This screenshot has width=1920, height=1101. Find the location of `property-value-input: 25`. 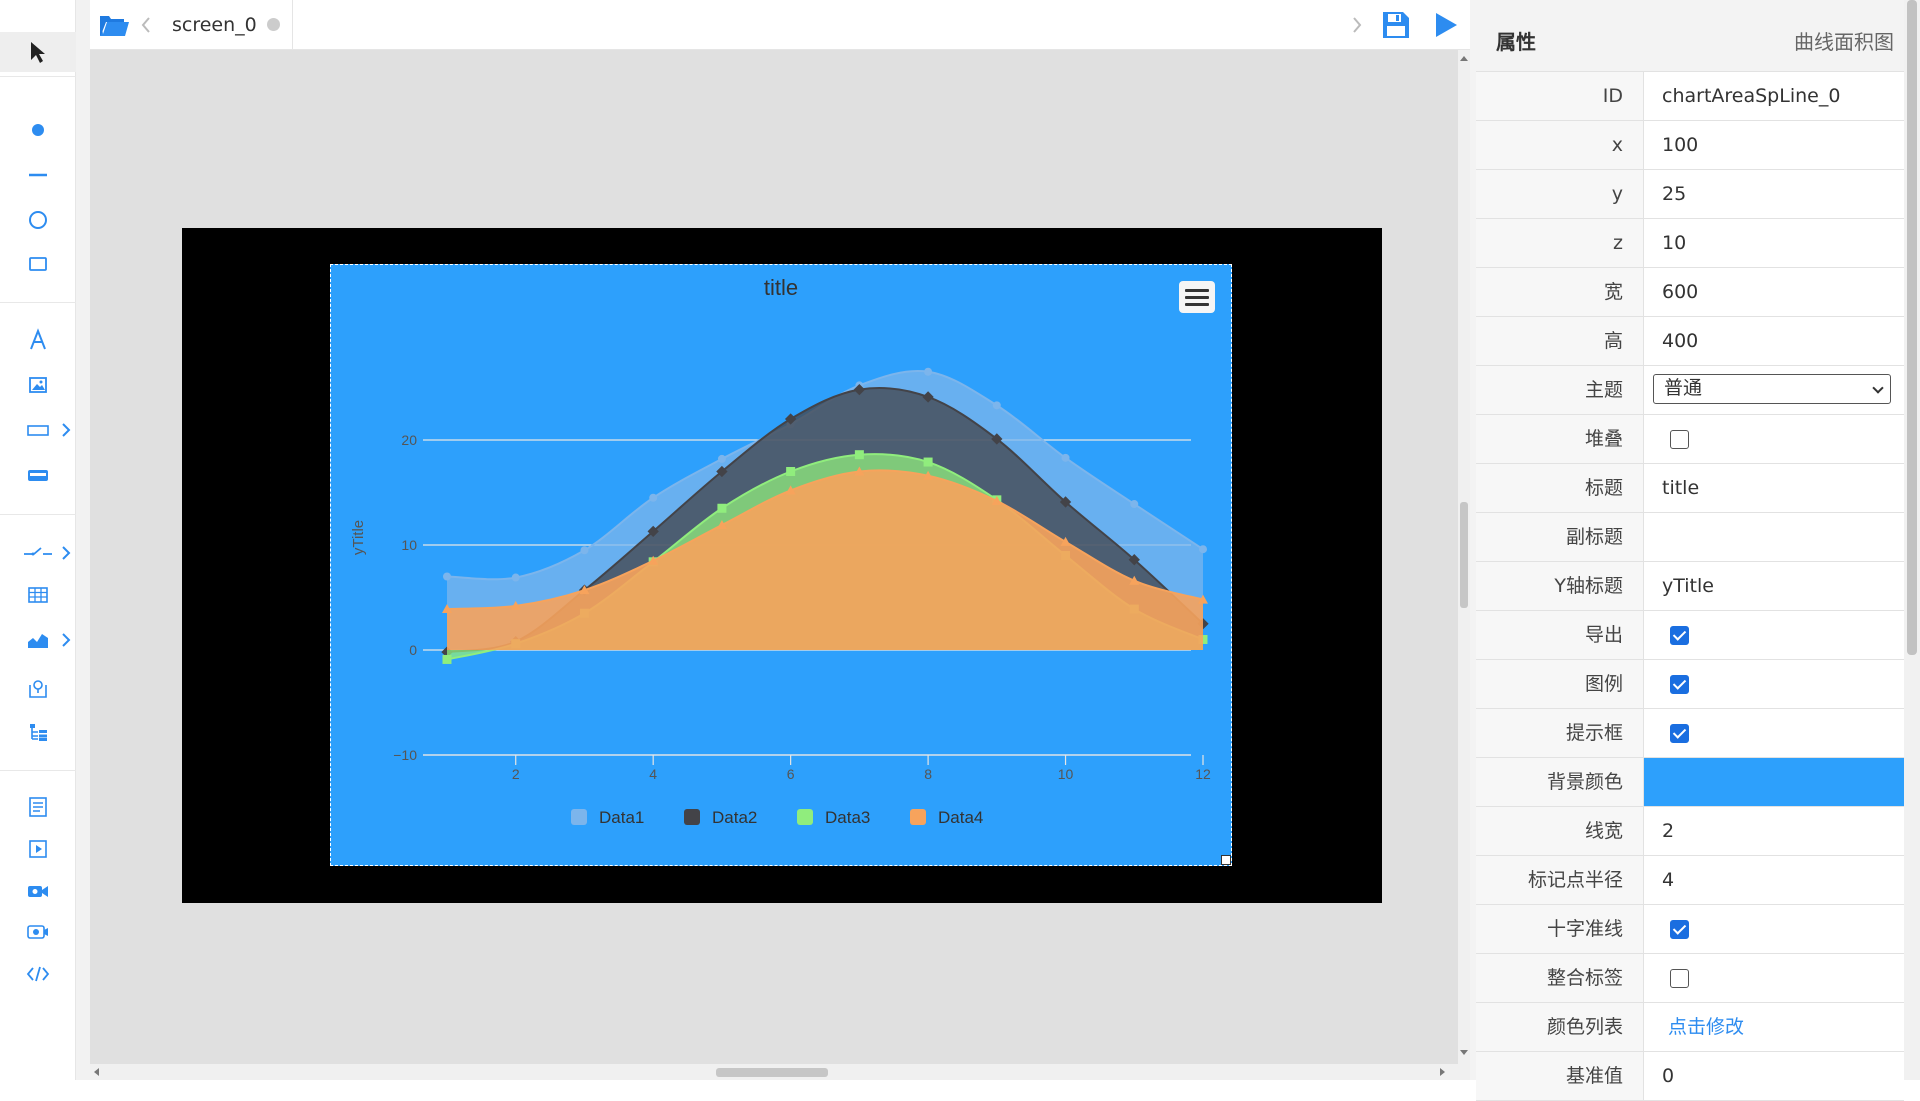

property-value-input: 25 is located at coordinates (1774, 194).